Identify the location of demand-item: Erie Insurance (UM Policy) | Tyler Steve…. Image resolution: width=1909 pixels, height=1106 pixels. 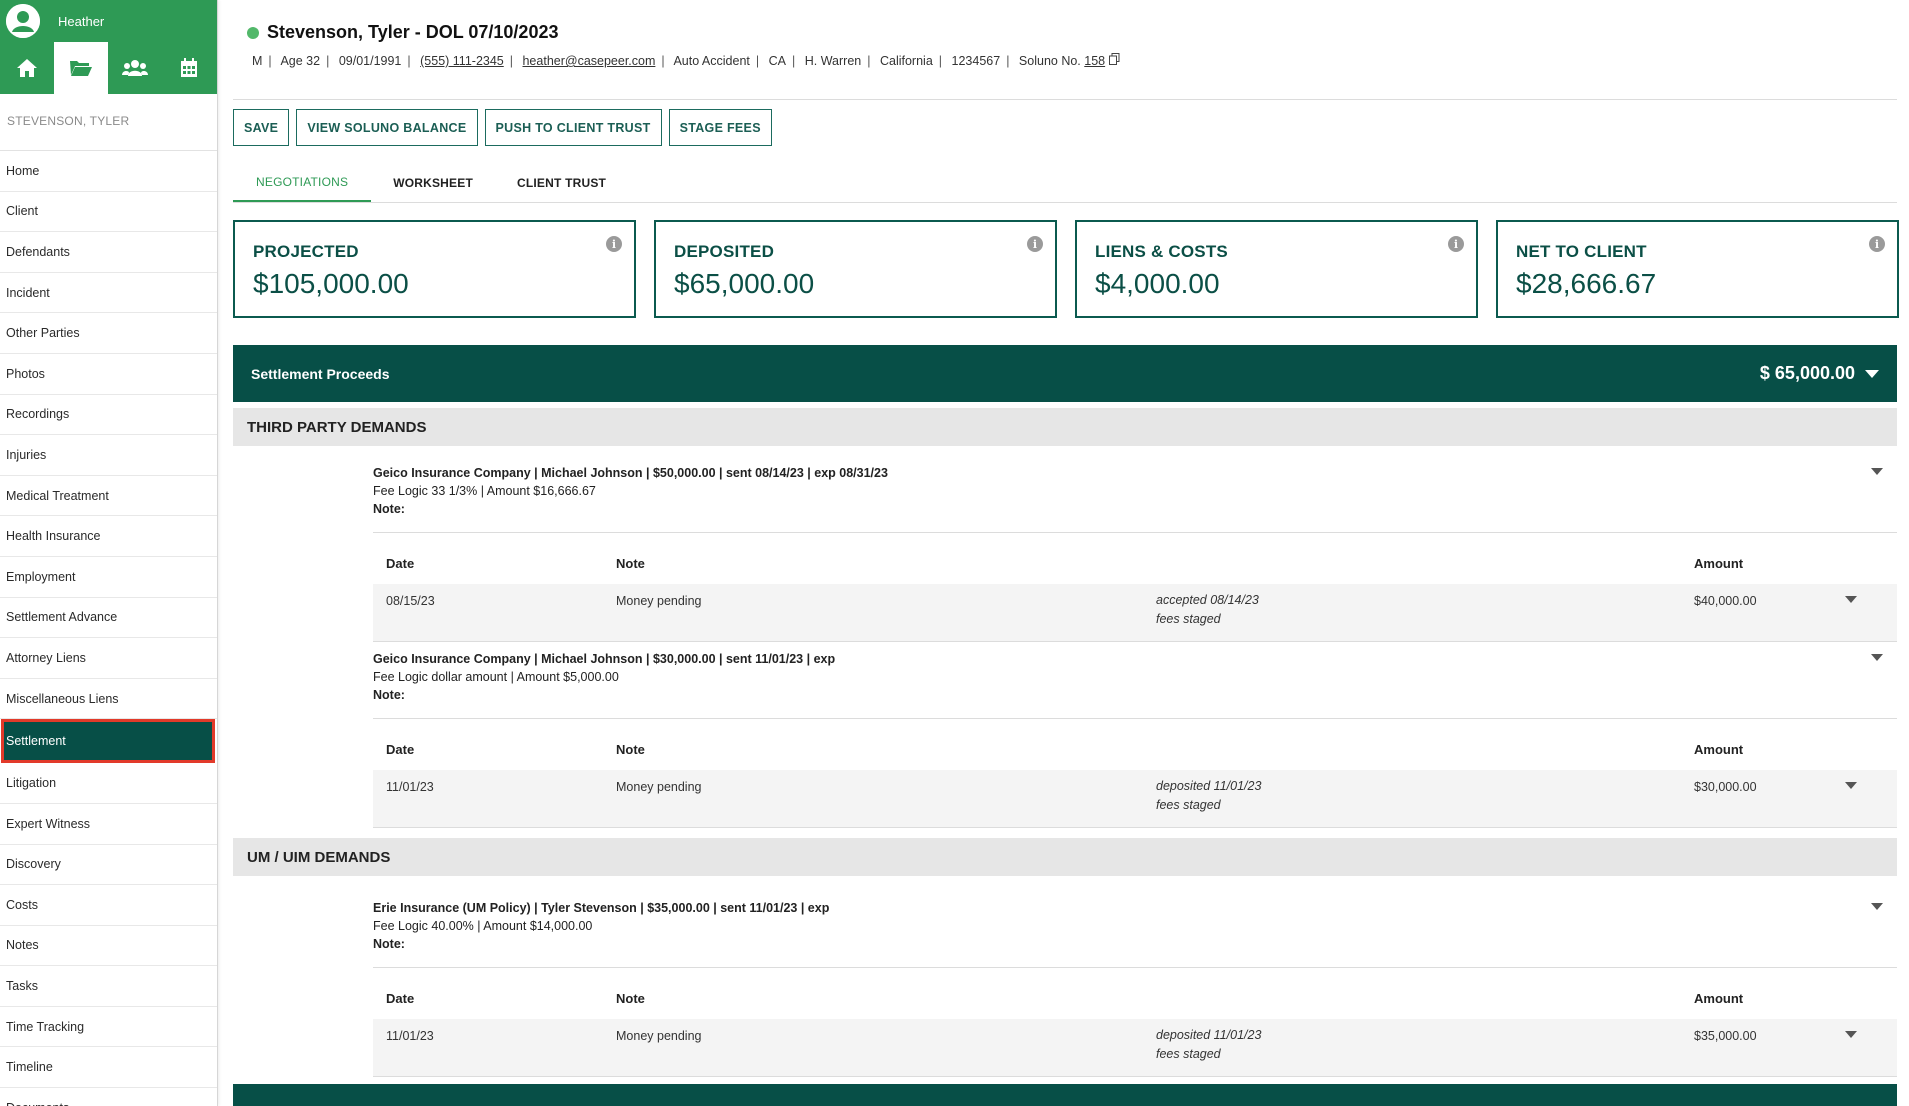
(1135, 926).